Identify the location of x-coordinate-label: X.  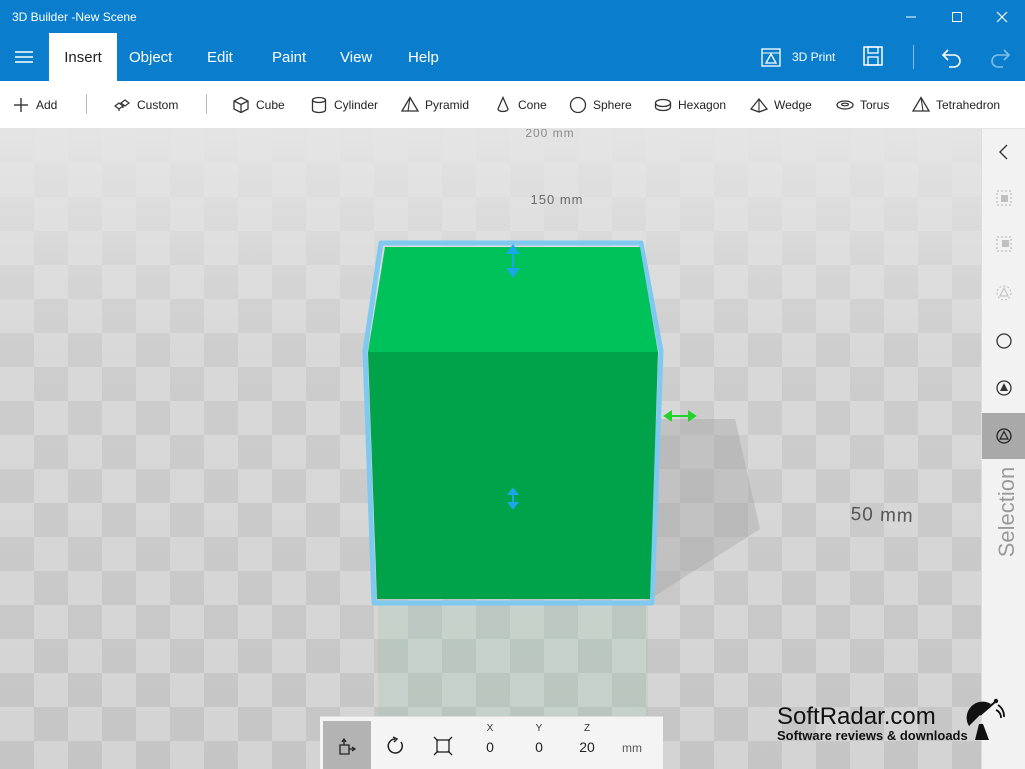
(490, 728).